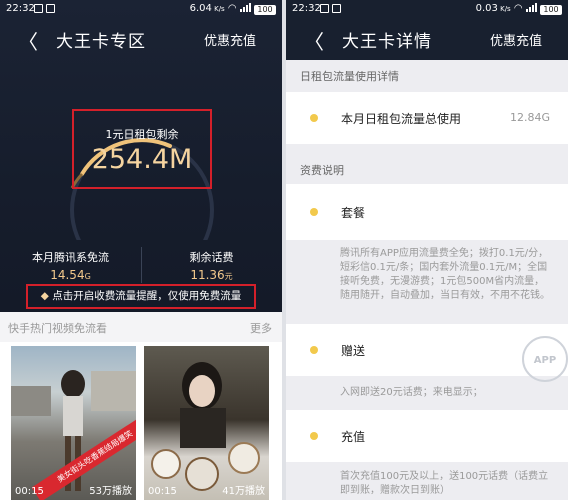 The image size is (568, 500). What do you see at coordinates (110, 491) in the screenshot?
I see `video-plays: 53万播放` at bounding box center [110, 491].